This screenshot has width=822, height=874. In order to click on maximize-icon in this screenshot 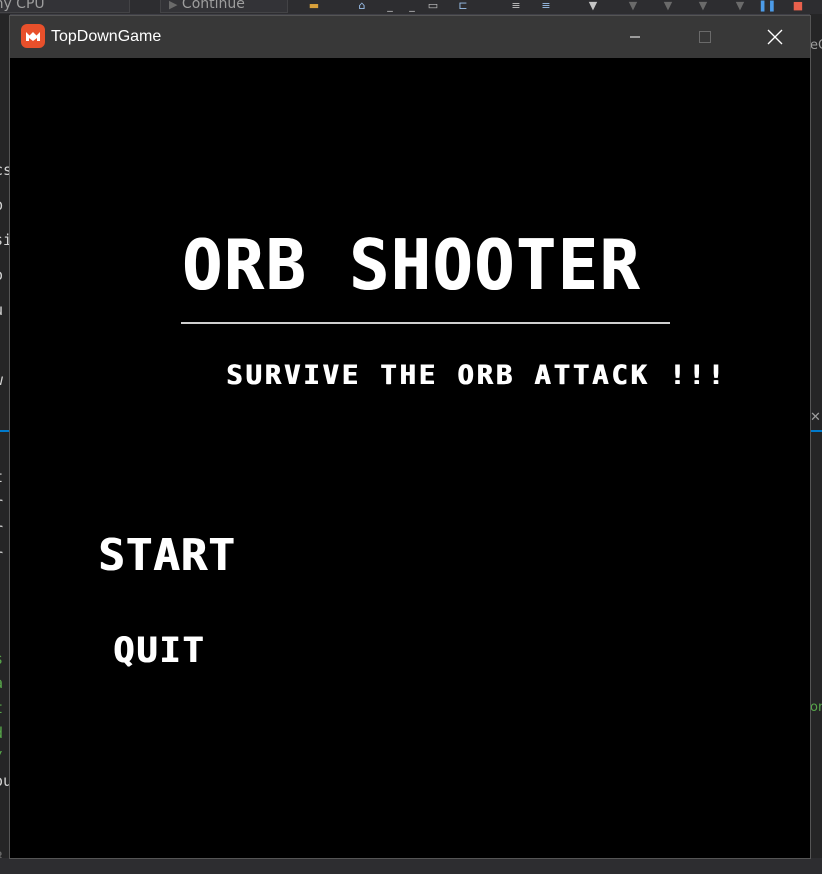, I will do `click(705, 37)`.